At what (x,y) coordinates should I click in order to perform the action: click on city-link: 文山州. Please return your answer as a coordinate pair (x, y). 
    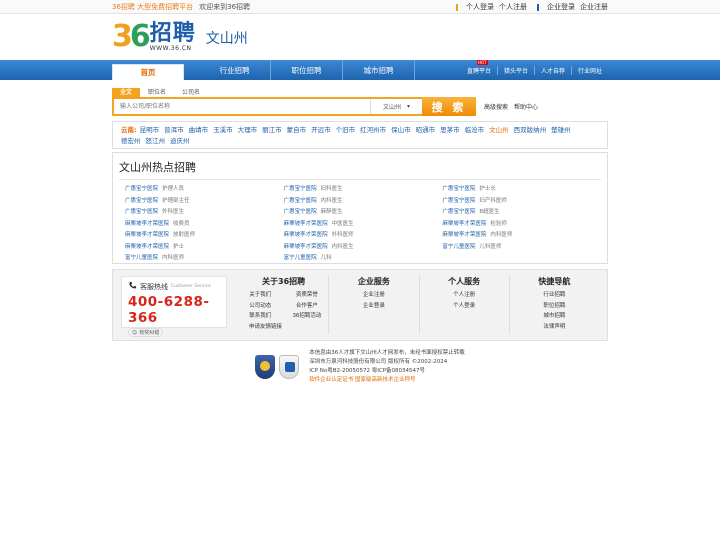
    Looking at the image, I should click on (499, 130).